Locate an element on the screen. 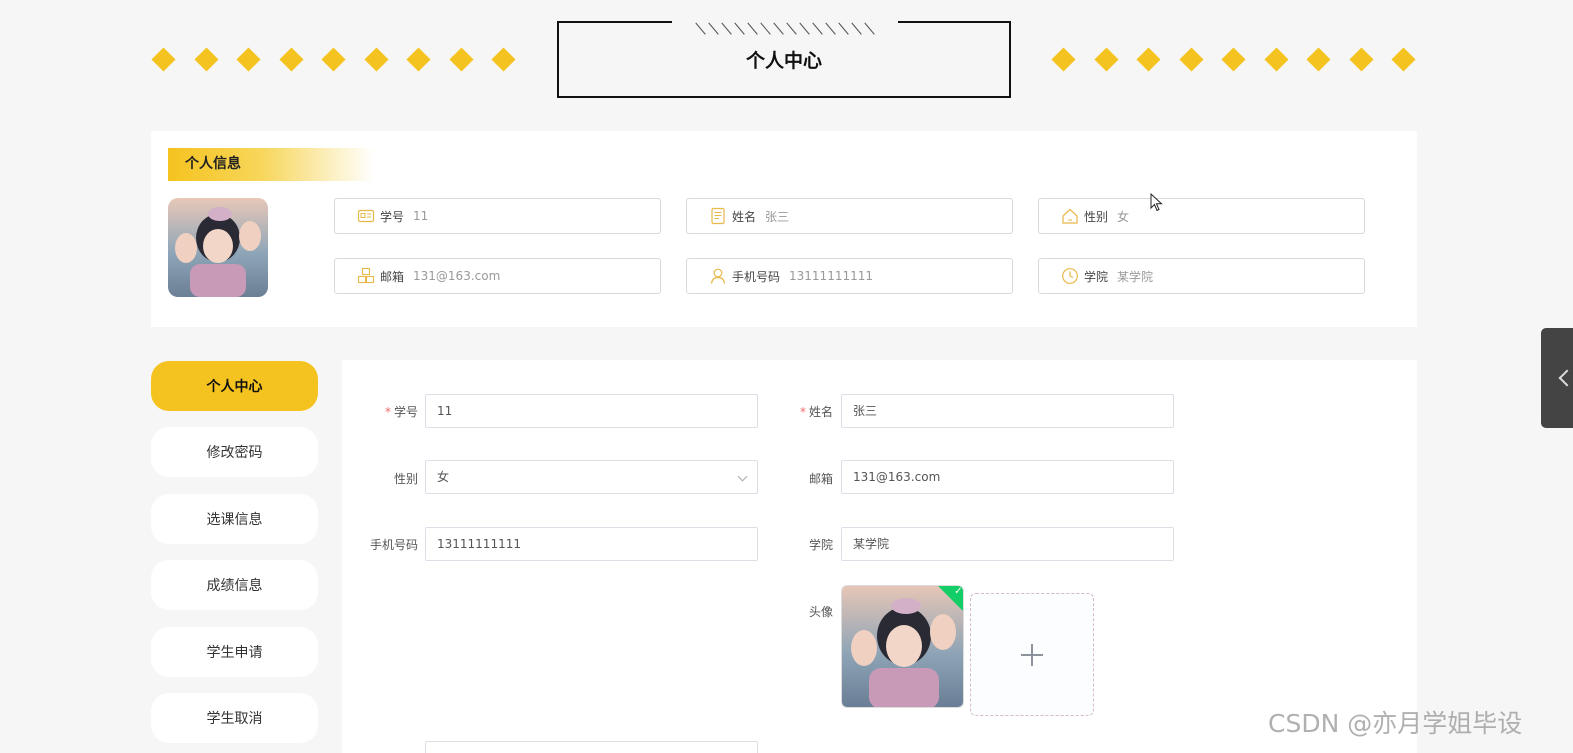  chevron-down-icon is located at coordinates (742, 476).